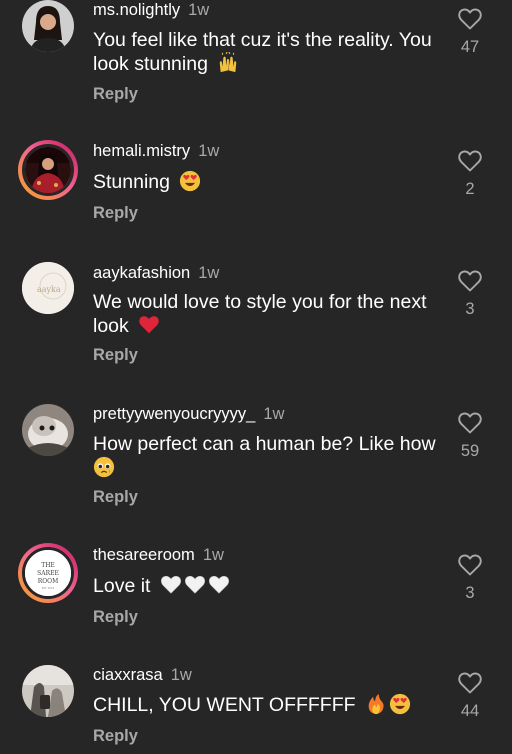  I want to click on raising-hands-emoji-icon, so click(228, 62).